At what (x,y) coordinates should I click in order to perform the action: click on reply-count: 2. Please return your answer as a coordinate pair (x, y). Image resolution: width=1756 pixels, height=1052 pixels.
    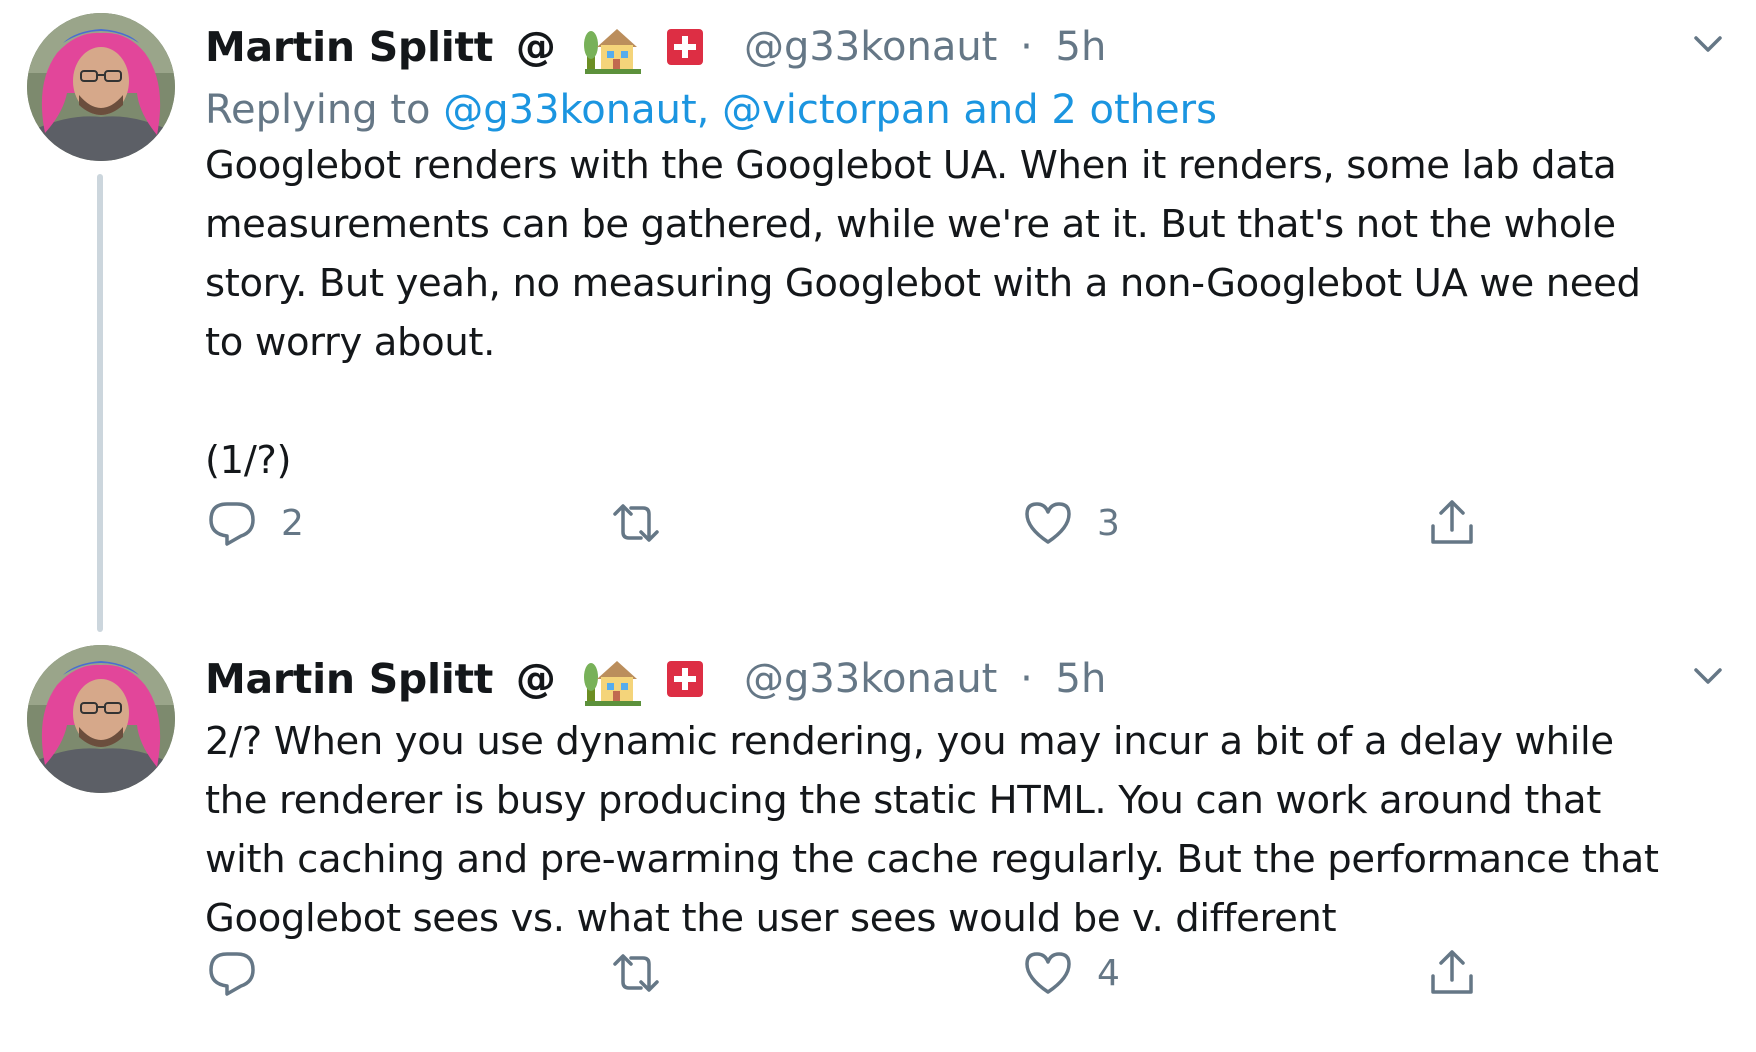
    Looking at the image, I should click on (292, 523).